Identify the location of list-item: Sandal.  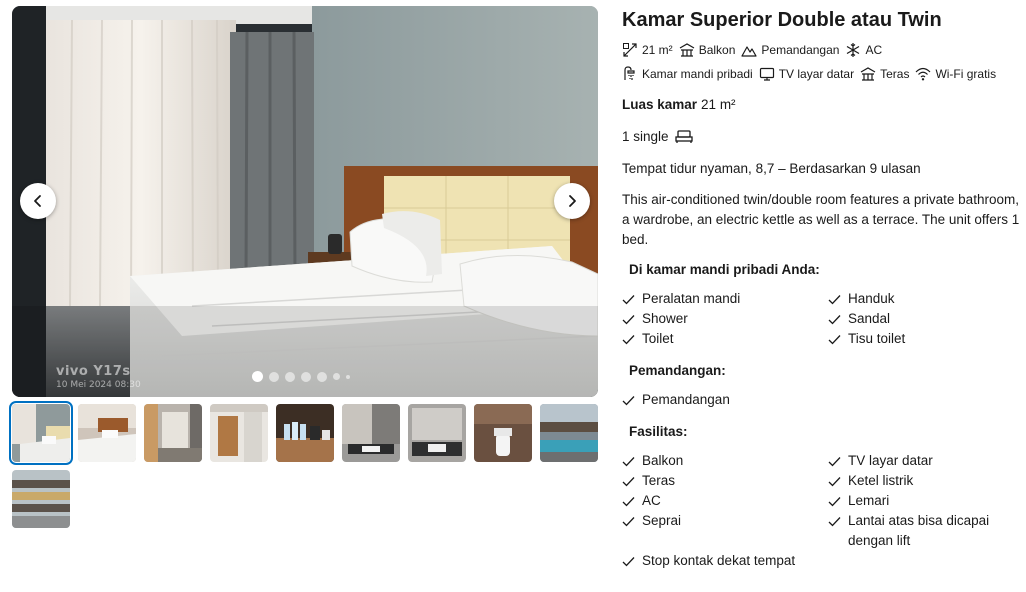
(923, 319).